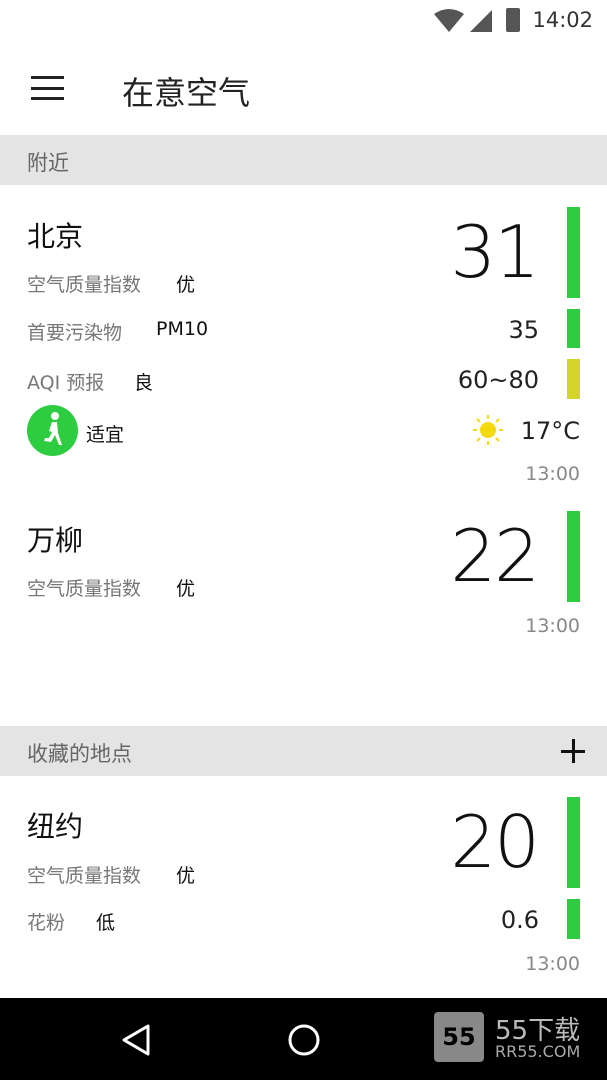 The image size is (607, 1080). What do you see at coordinates (562, 20) in the screenshot?
I see `clock: 14:02` at bounding box center [562, 20].